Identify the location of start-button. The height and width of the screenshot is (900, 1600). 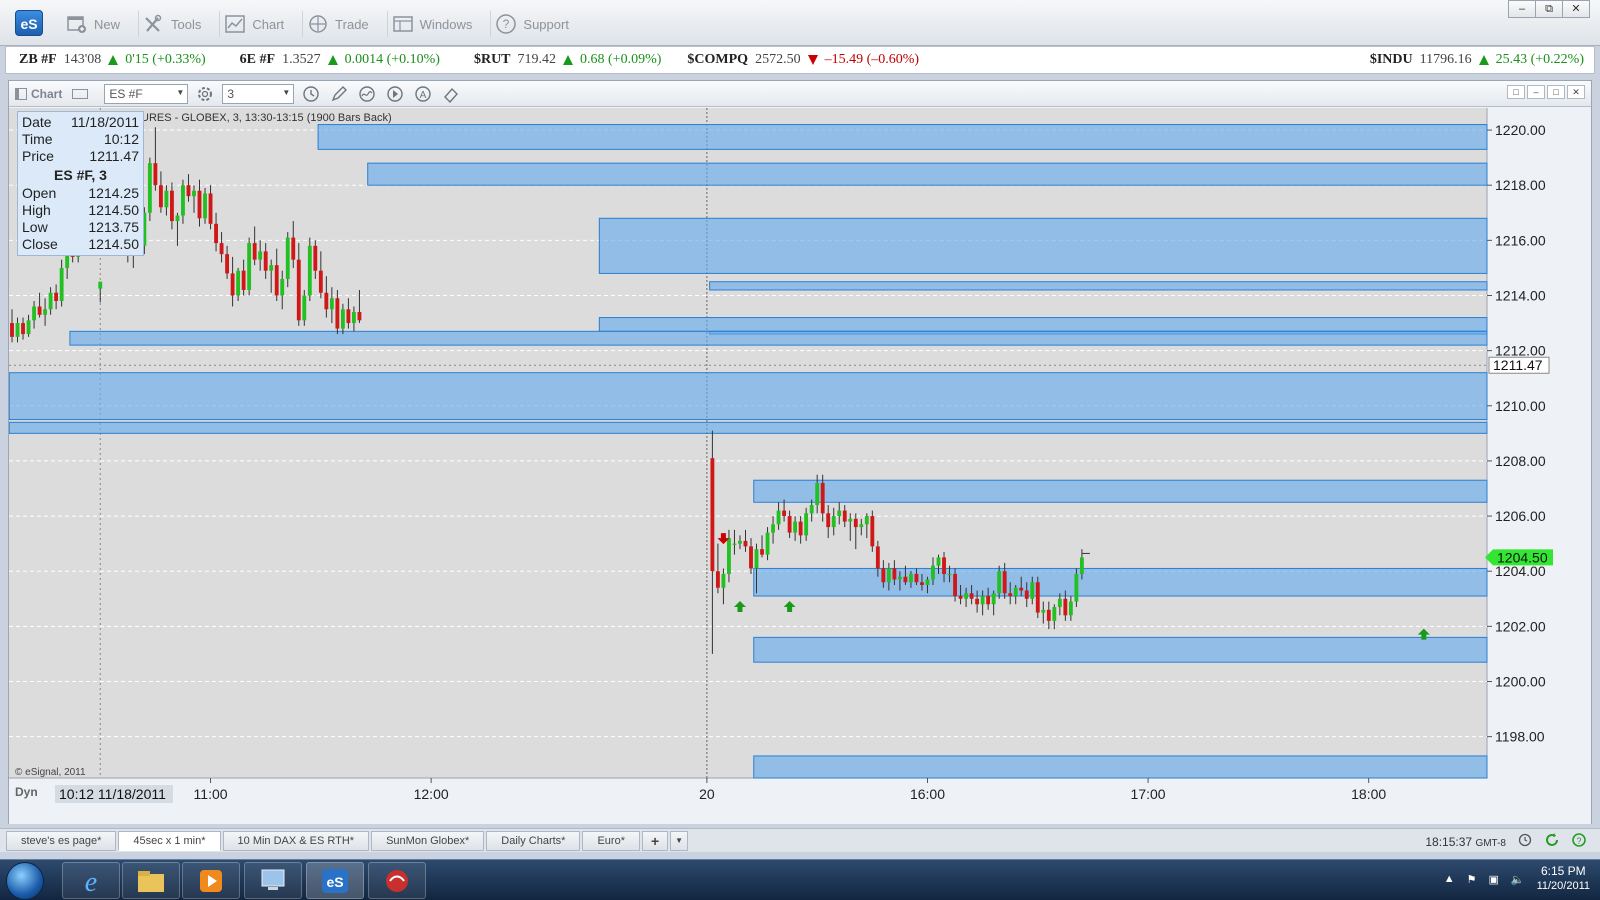
(25, 881).